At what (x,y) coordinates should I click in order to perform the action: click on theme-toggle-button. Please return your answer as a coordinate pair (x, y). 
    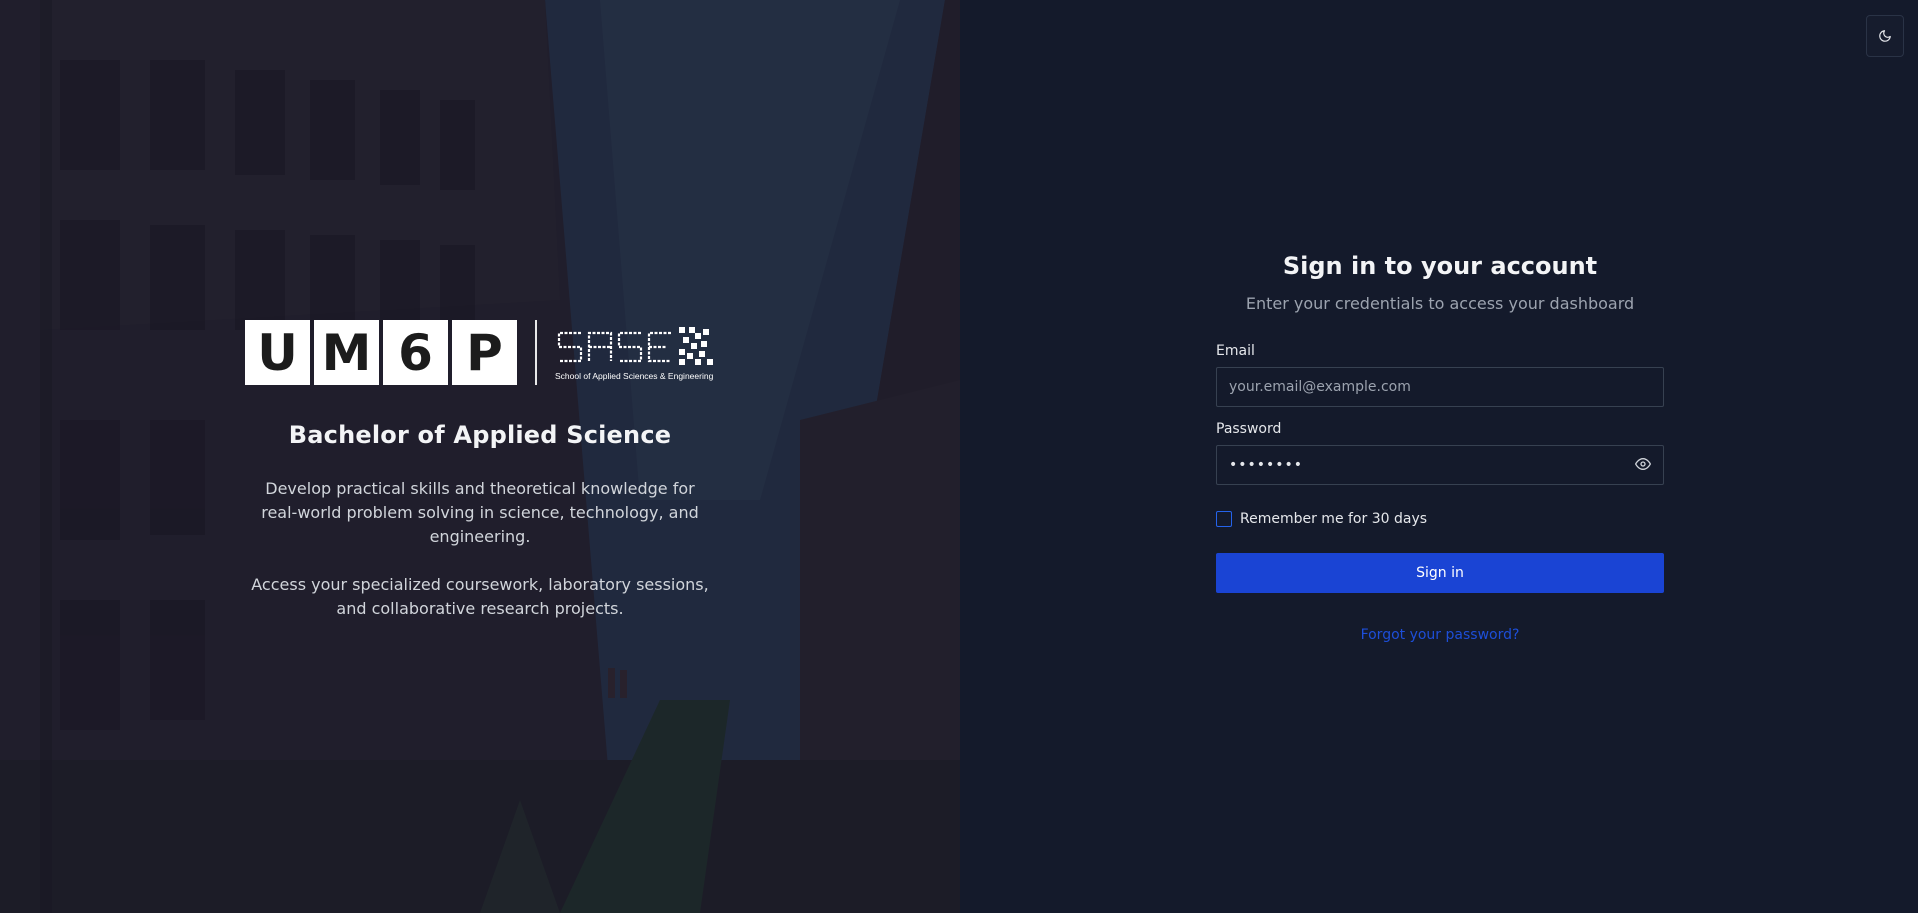
    Looking at the image, I should click on (1885, 36).